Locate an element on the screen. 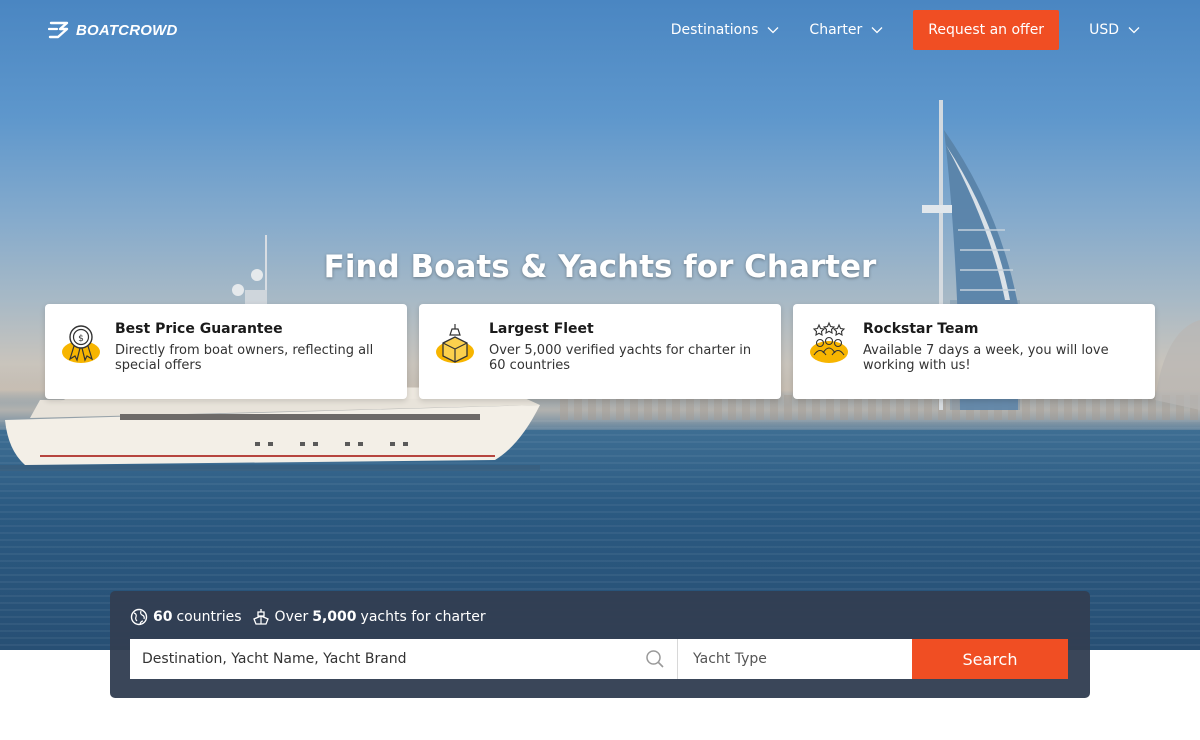 This screenshot has width=1200, height=740. fleet-box-icon is located at coordinates (455, 343).